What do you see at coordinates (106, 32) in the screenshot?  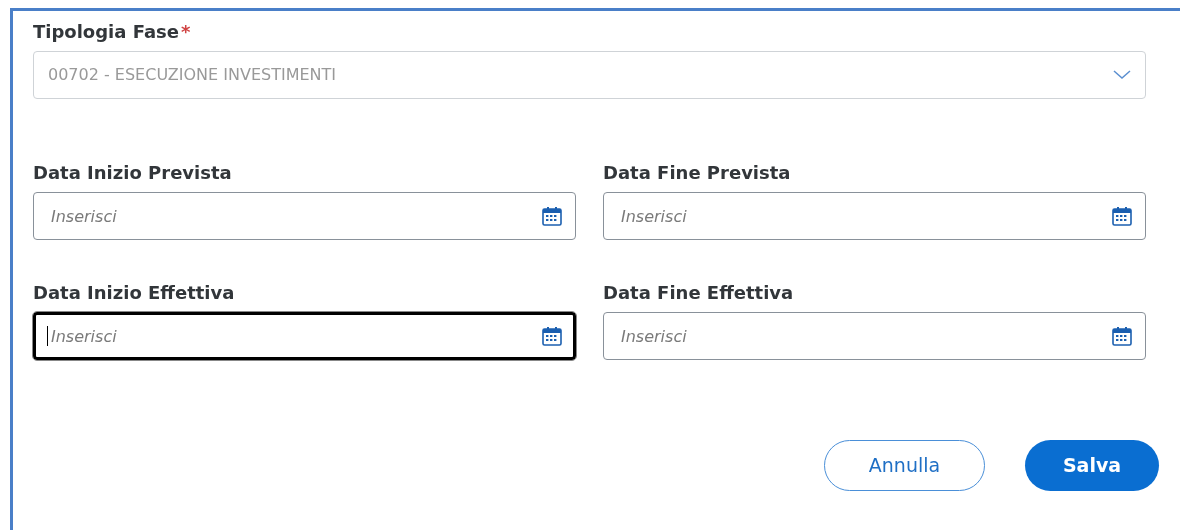 I see `field-label: Tipologia Fase` at bounding box center [106, 32].